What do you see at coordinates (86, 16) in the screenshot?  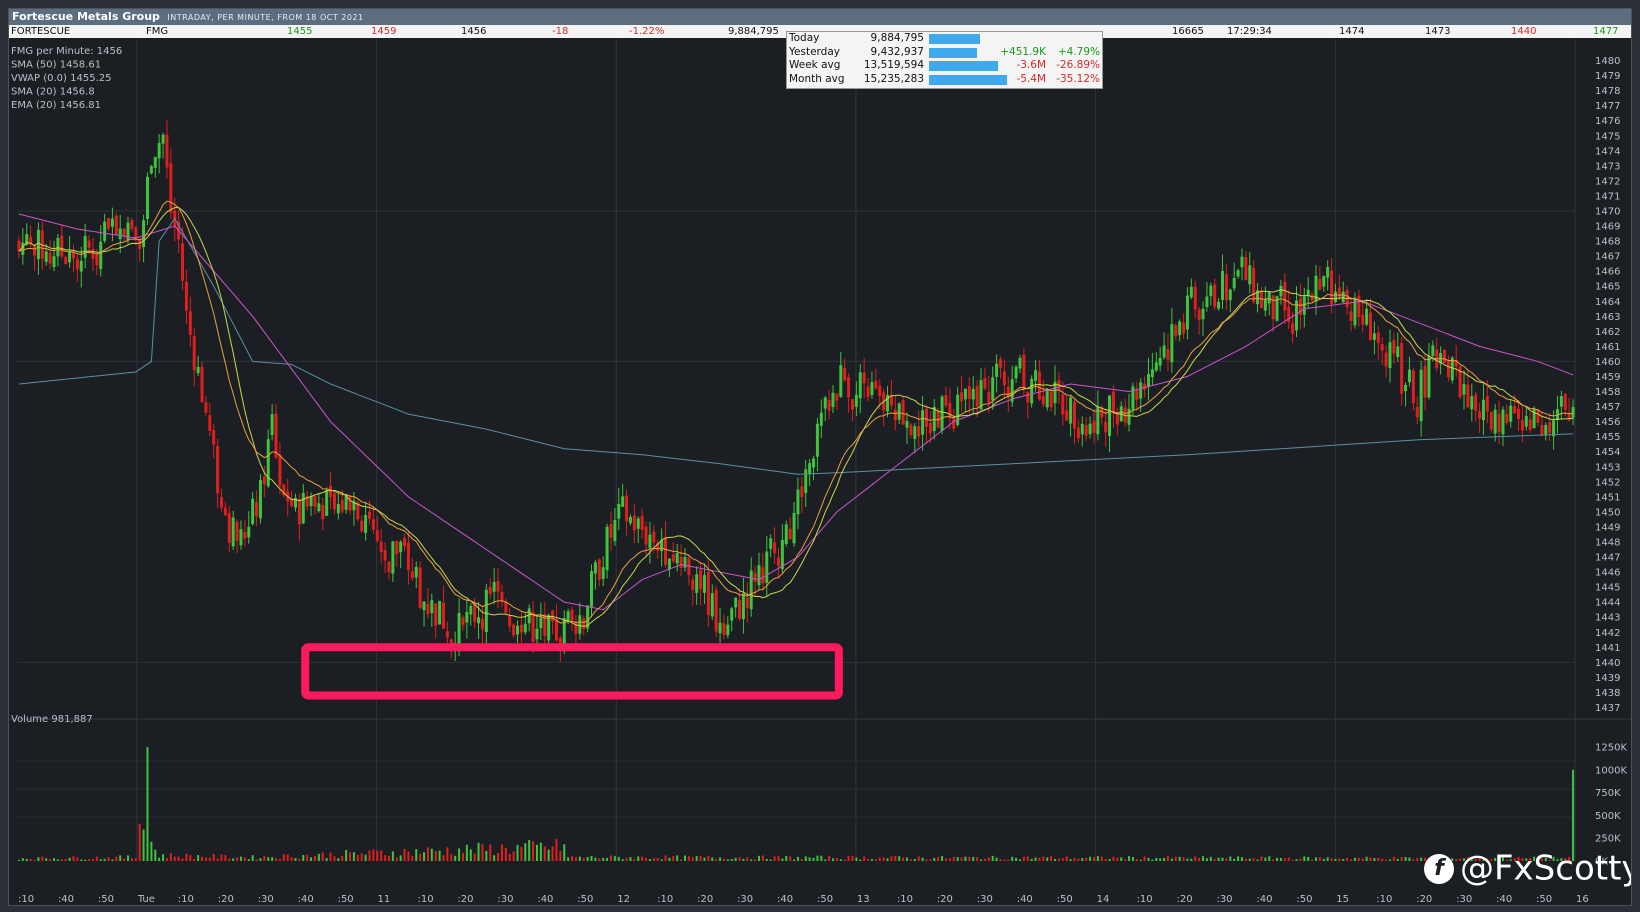 I see `chart-title: Fortescue Metals Group` at bounding box center [86, 16].